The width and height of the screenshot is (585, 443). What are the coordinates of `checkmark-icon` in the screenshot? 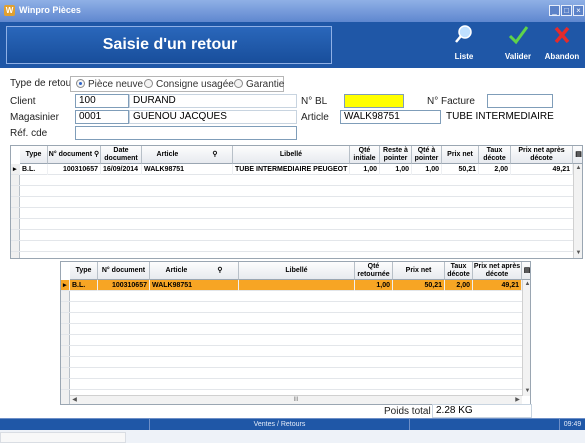 It's located at (518, 38).